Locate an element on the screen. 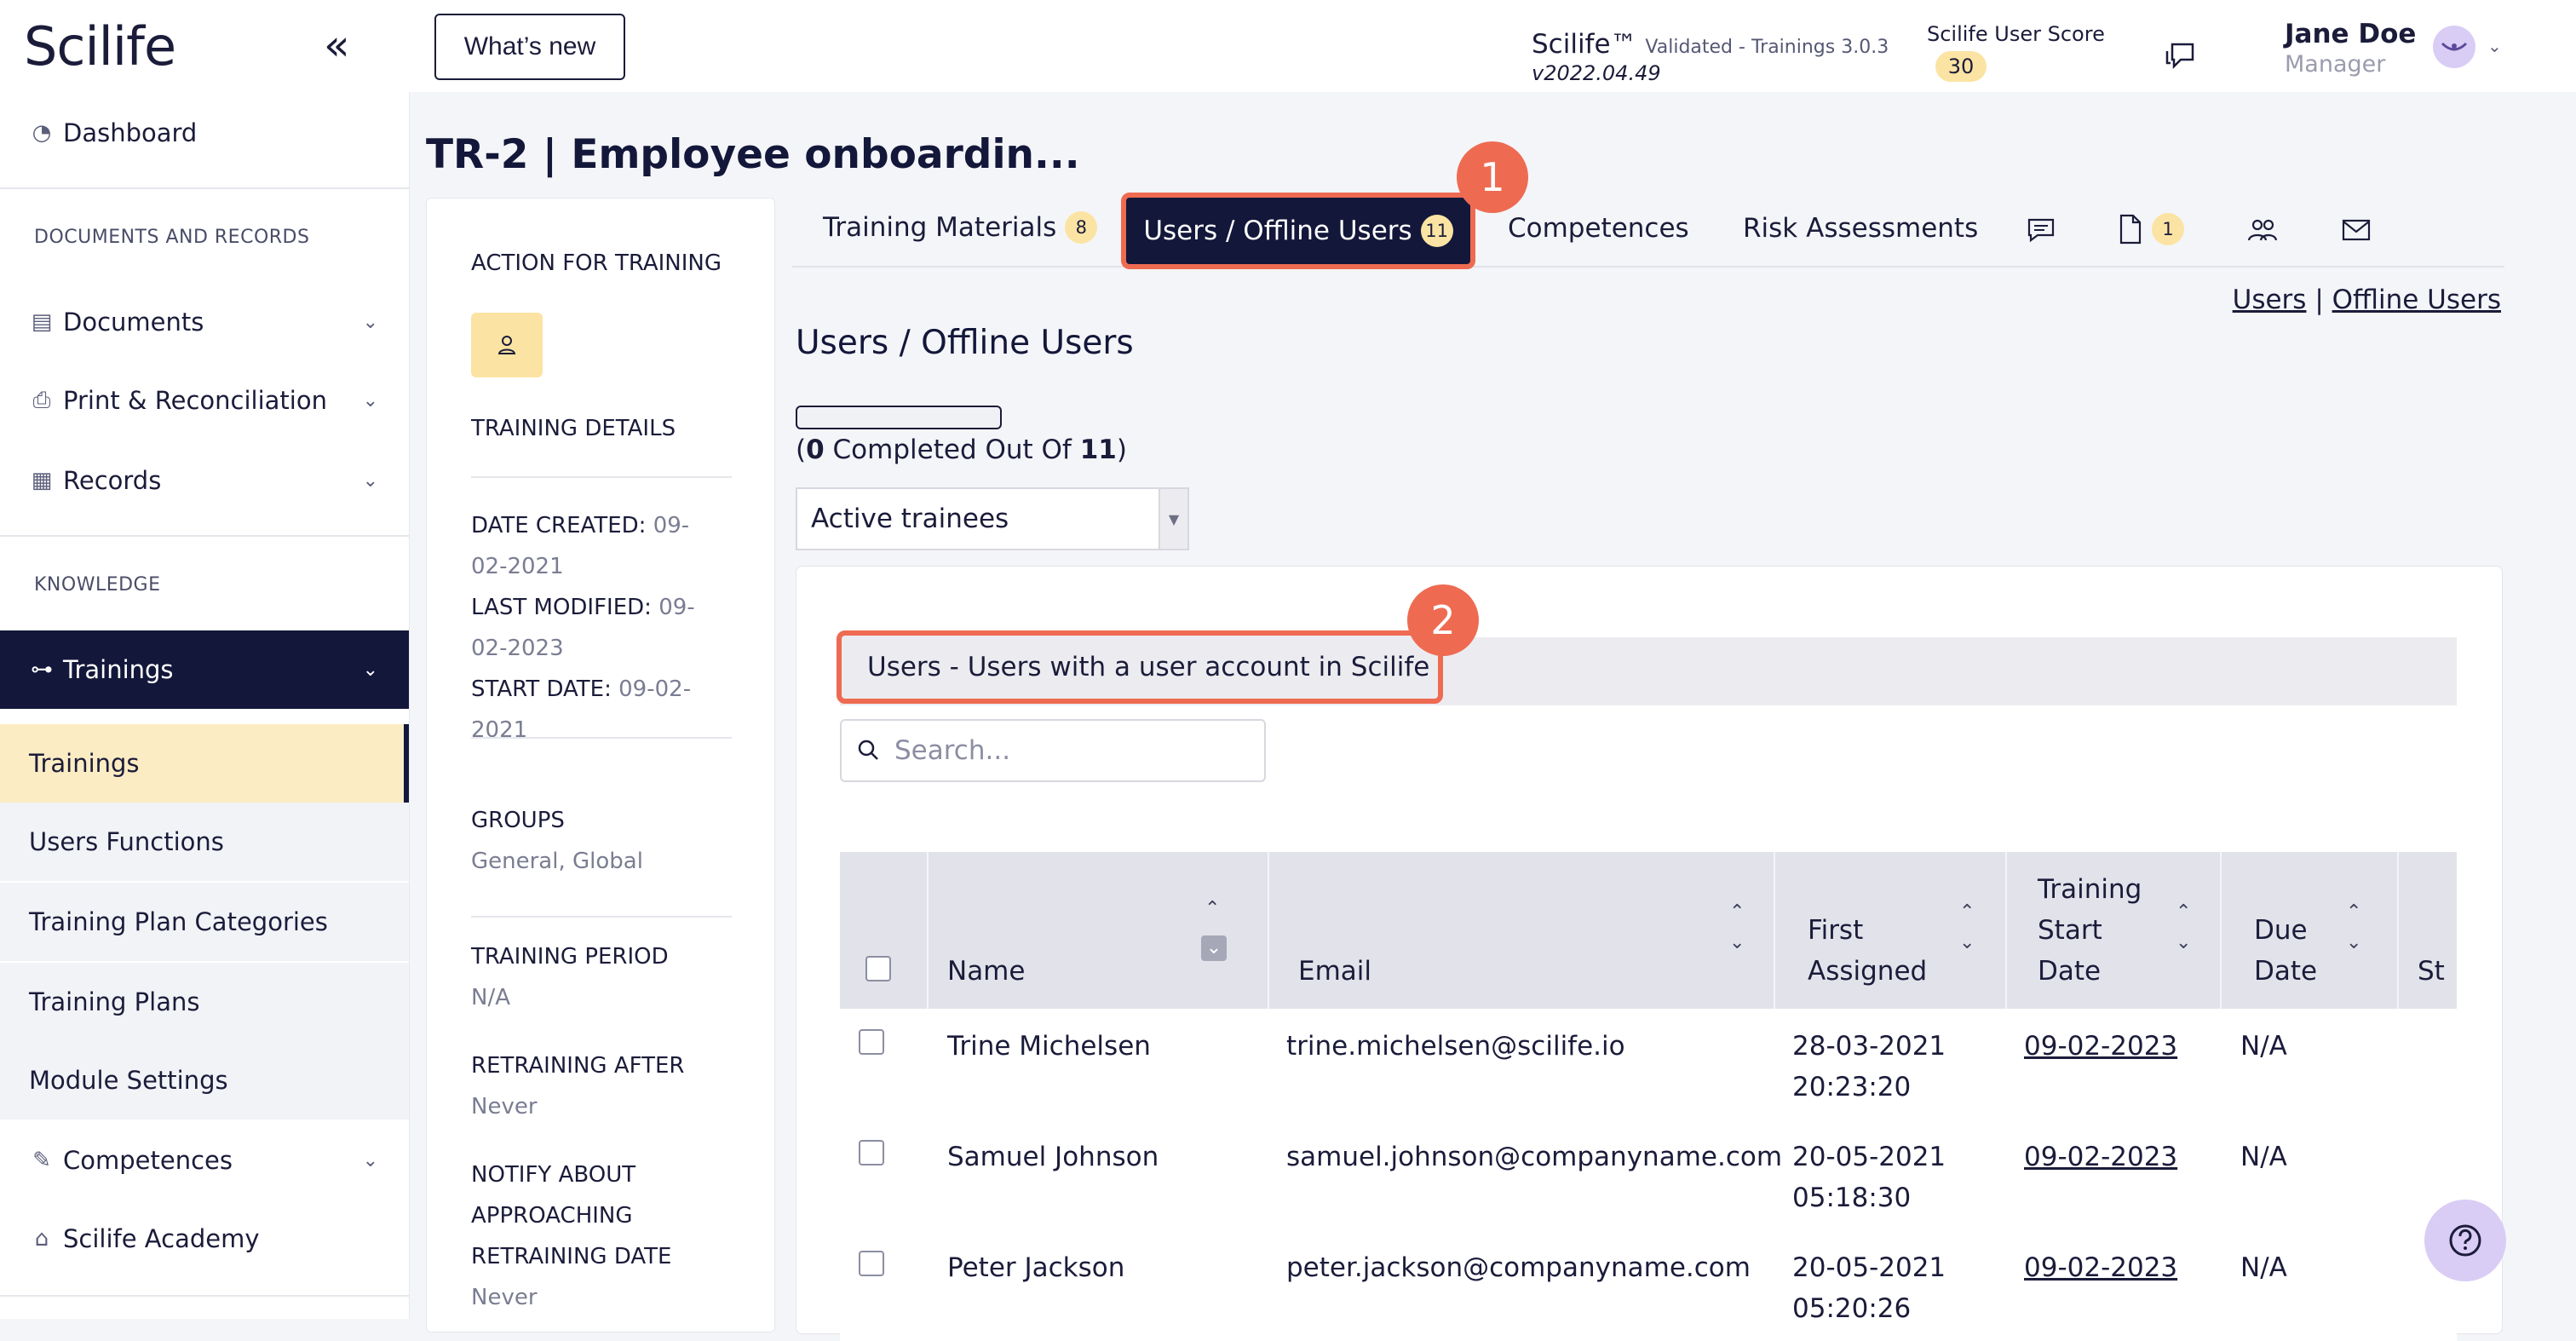  tab-users-group is located at coordinates (2263, 230).